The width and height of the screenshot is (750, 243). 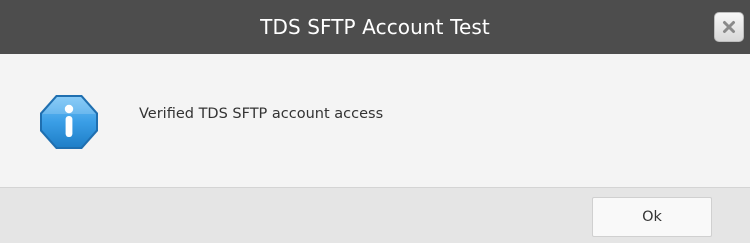 What do you see at coordinates (652, 217) in the screenshot?
I see `ok-button: Ok` at bounding box center [652, 217].